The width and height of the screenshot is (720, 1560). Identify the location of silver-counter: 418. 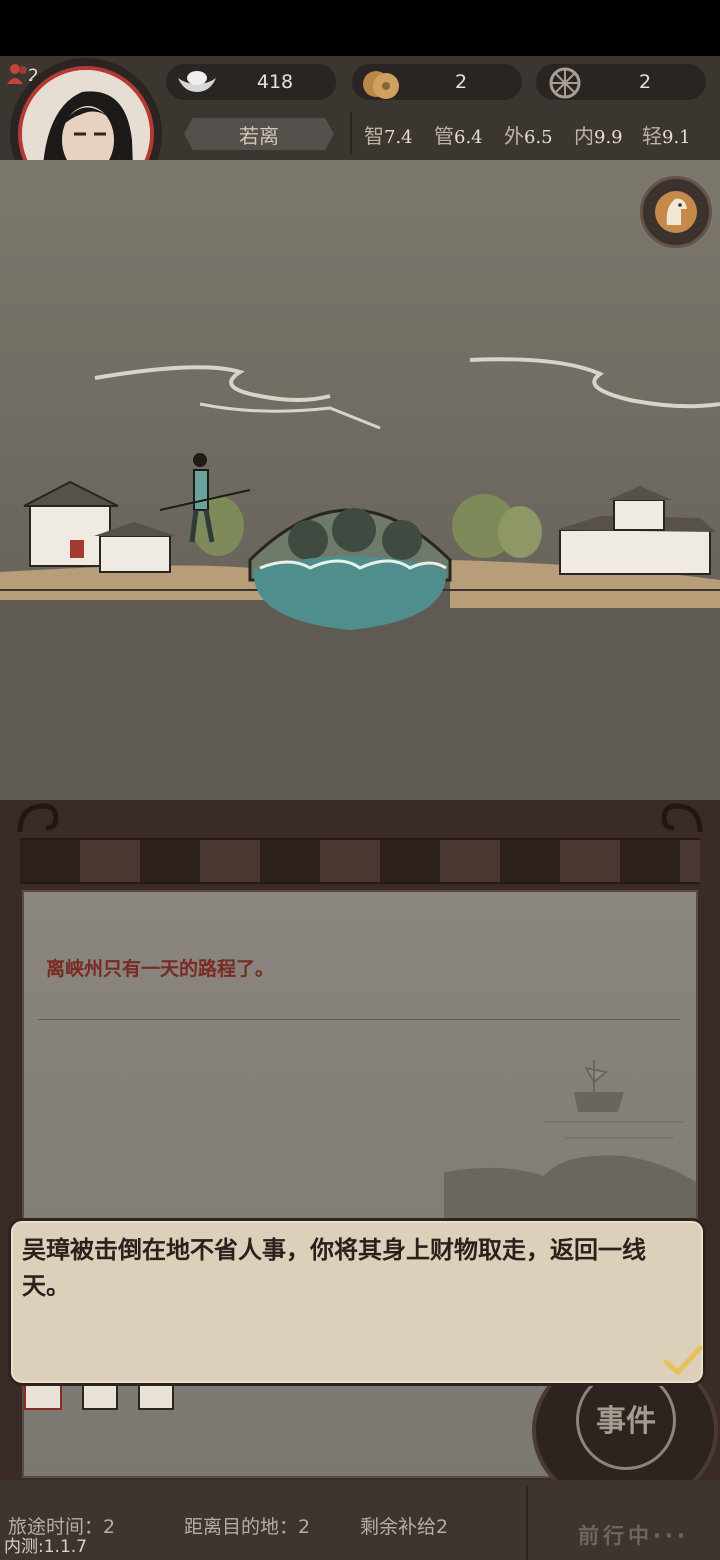
(251, 82).